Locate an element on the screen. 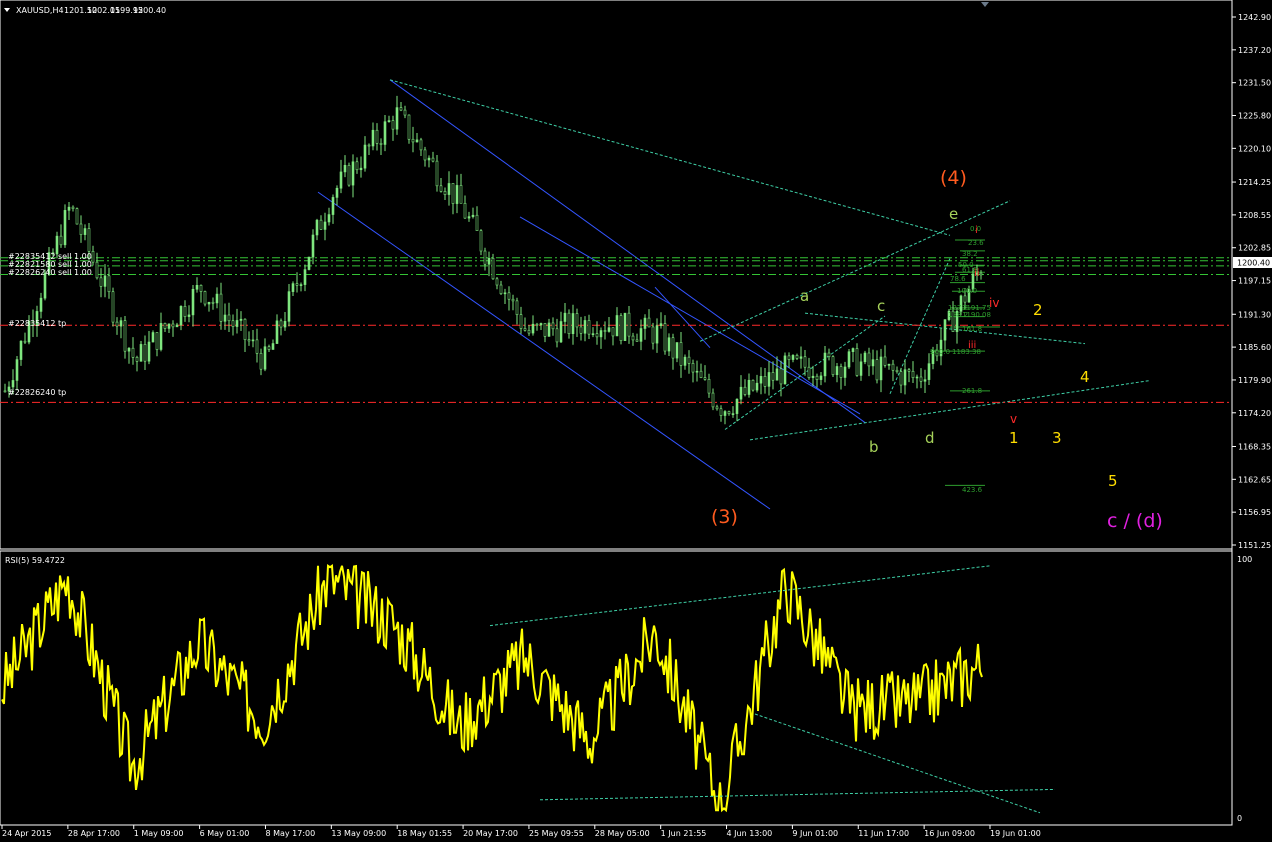 This screenshot has width=1272, height=842. wave-label-c: c is located at coordinates (881, 306).